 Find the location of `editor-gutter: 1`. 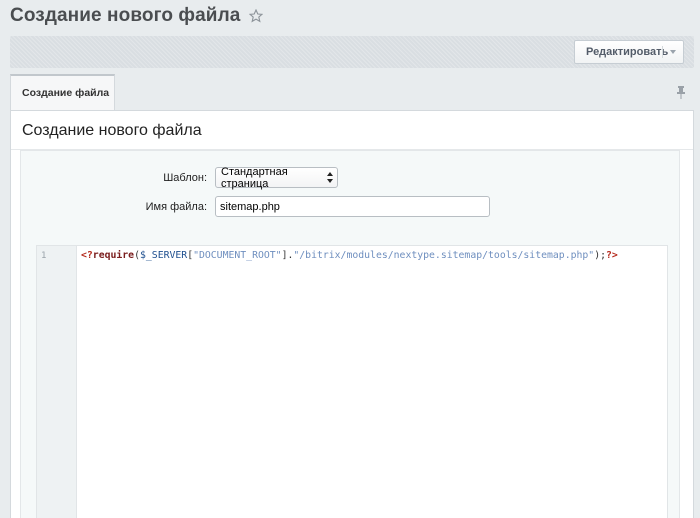

editor-gutter: 1 is located at coordinates (57, 382).